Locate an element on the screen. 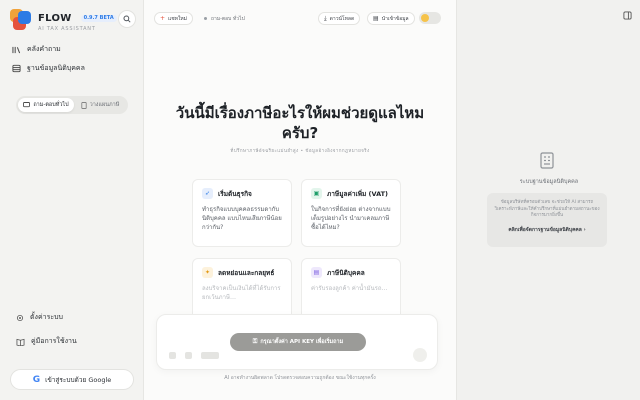 The image size is (640, 400). new-chat-button: + แชทใหม่ is located at coordinates (173, 18).